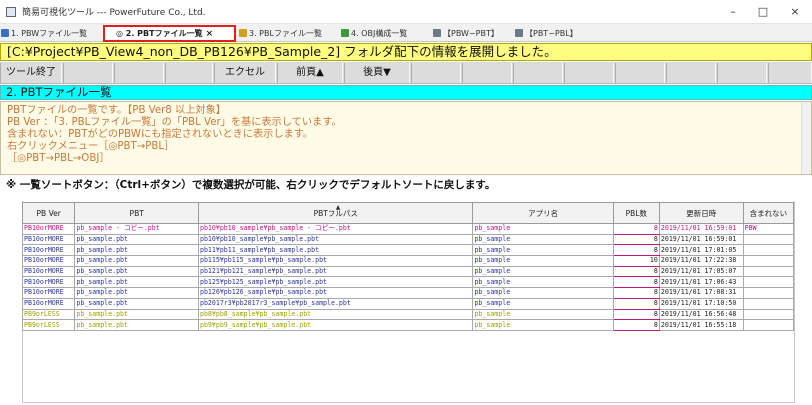 This screenshot has height=405, width=812. Describe the element at coordinates (768, 213) in the screenshot. I see `column-header-not-included: 含まれない` at that location.